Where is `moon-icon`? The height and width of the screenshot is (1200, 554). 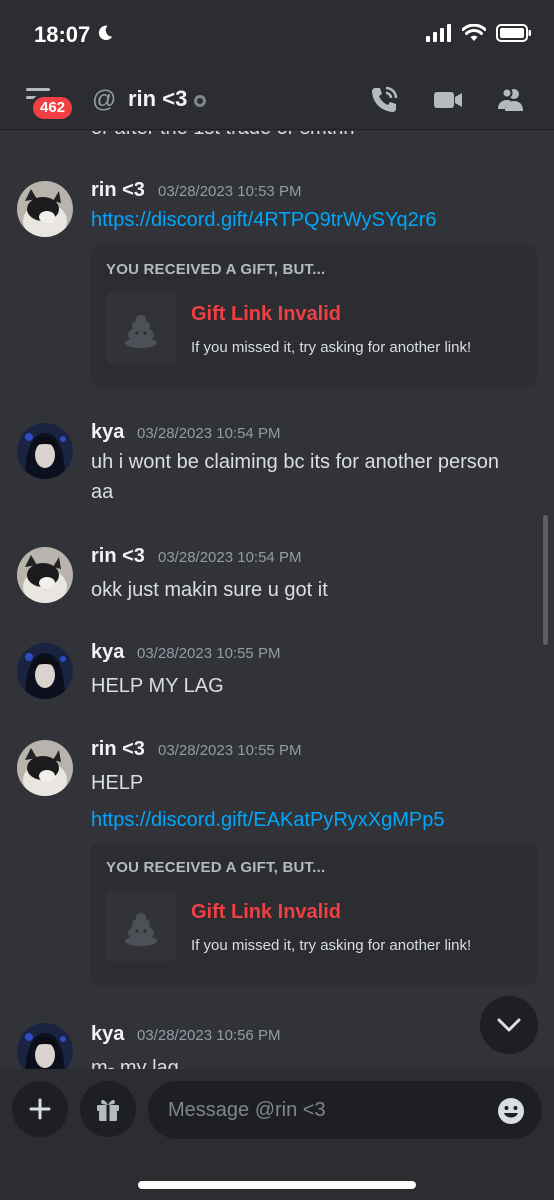 moon-icon is located at coordinates (105, 33).